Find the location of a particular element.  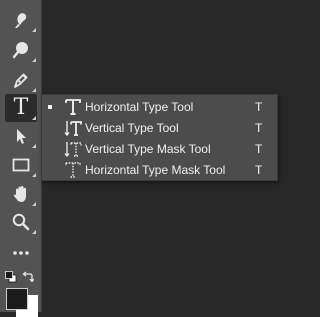

default-colors-icon is located at coordinates (11, 276).